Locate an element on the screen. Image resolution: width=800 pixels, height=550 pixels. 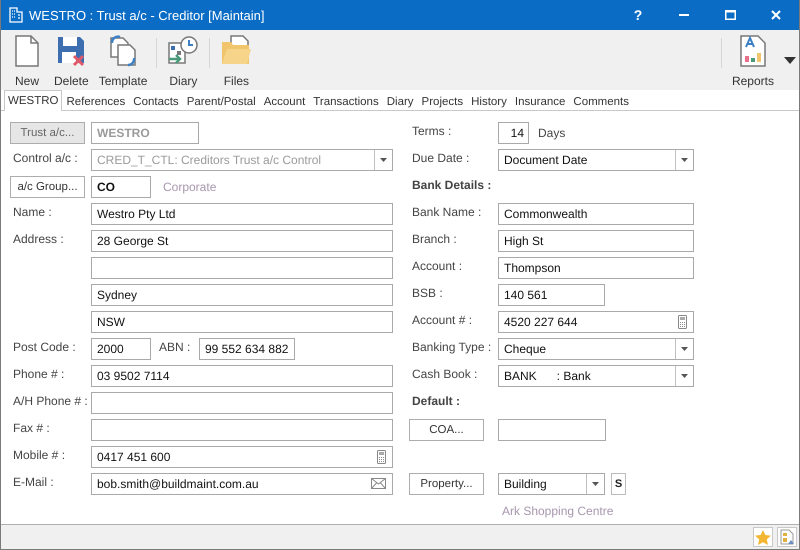
dropdown-arrow-icon is located at coordinates (790, 60).